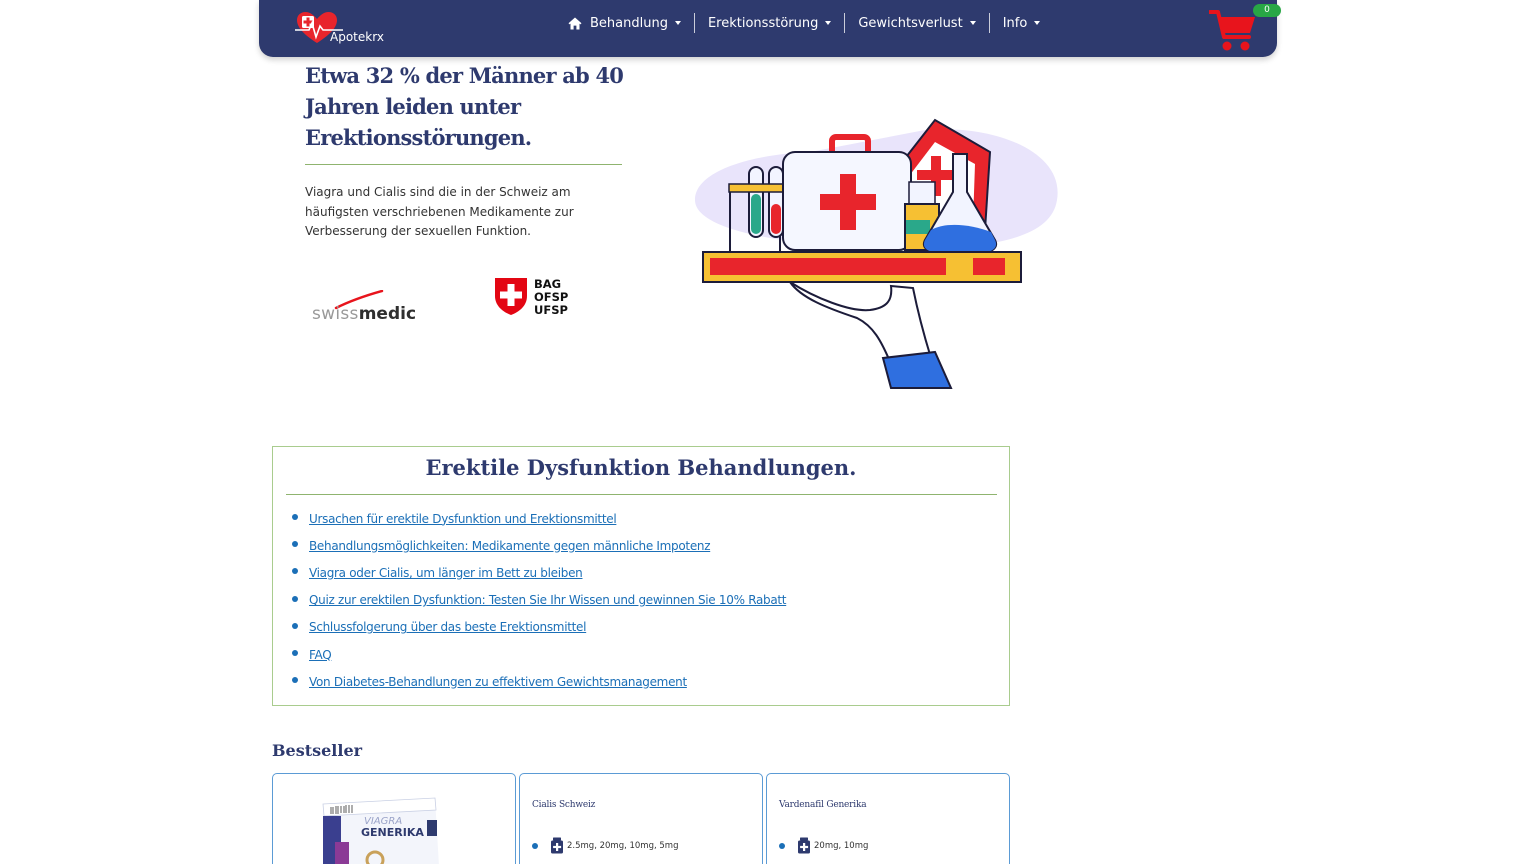 The height and width of the screenshot is (864, 1536). Describe the element at coordinates (533, 297) in the screenshot. I see `bag-ofsp-logo: BAG OFSP UFSP` at that location.